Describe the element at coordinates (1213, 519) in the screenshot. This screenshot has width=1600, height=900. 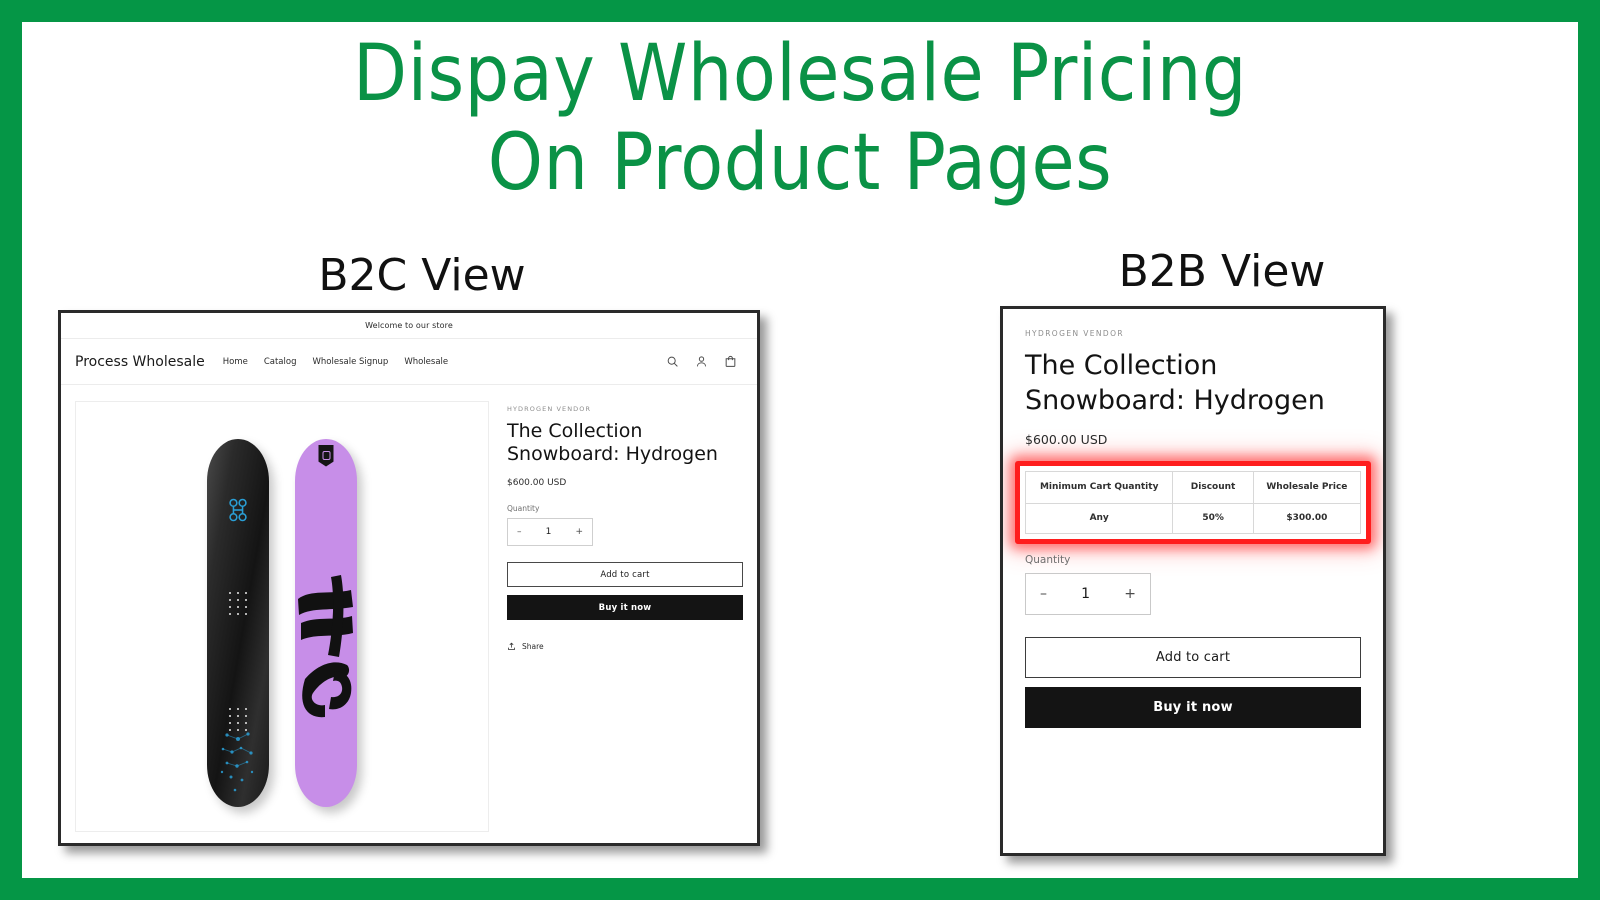
I see `cell-discount: 50%` at that location.